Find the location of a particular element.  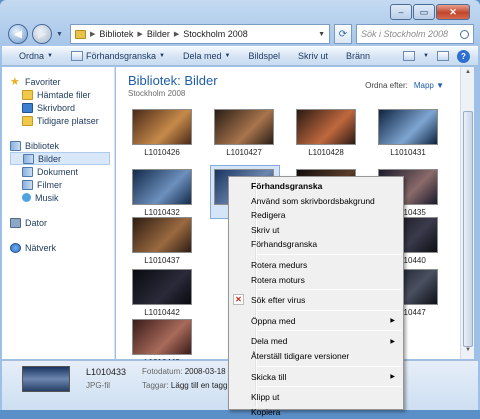

menu-item: Rotera moturs is located at coordinates (326, 280).